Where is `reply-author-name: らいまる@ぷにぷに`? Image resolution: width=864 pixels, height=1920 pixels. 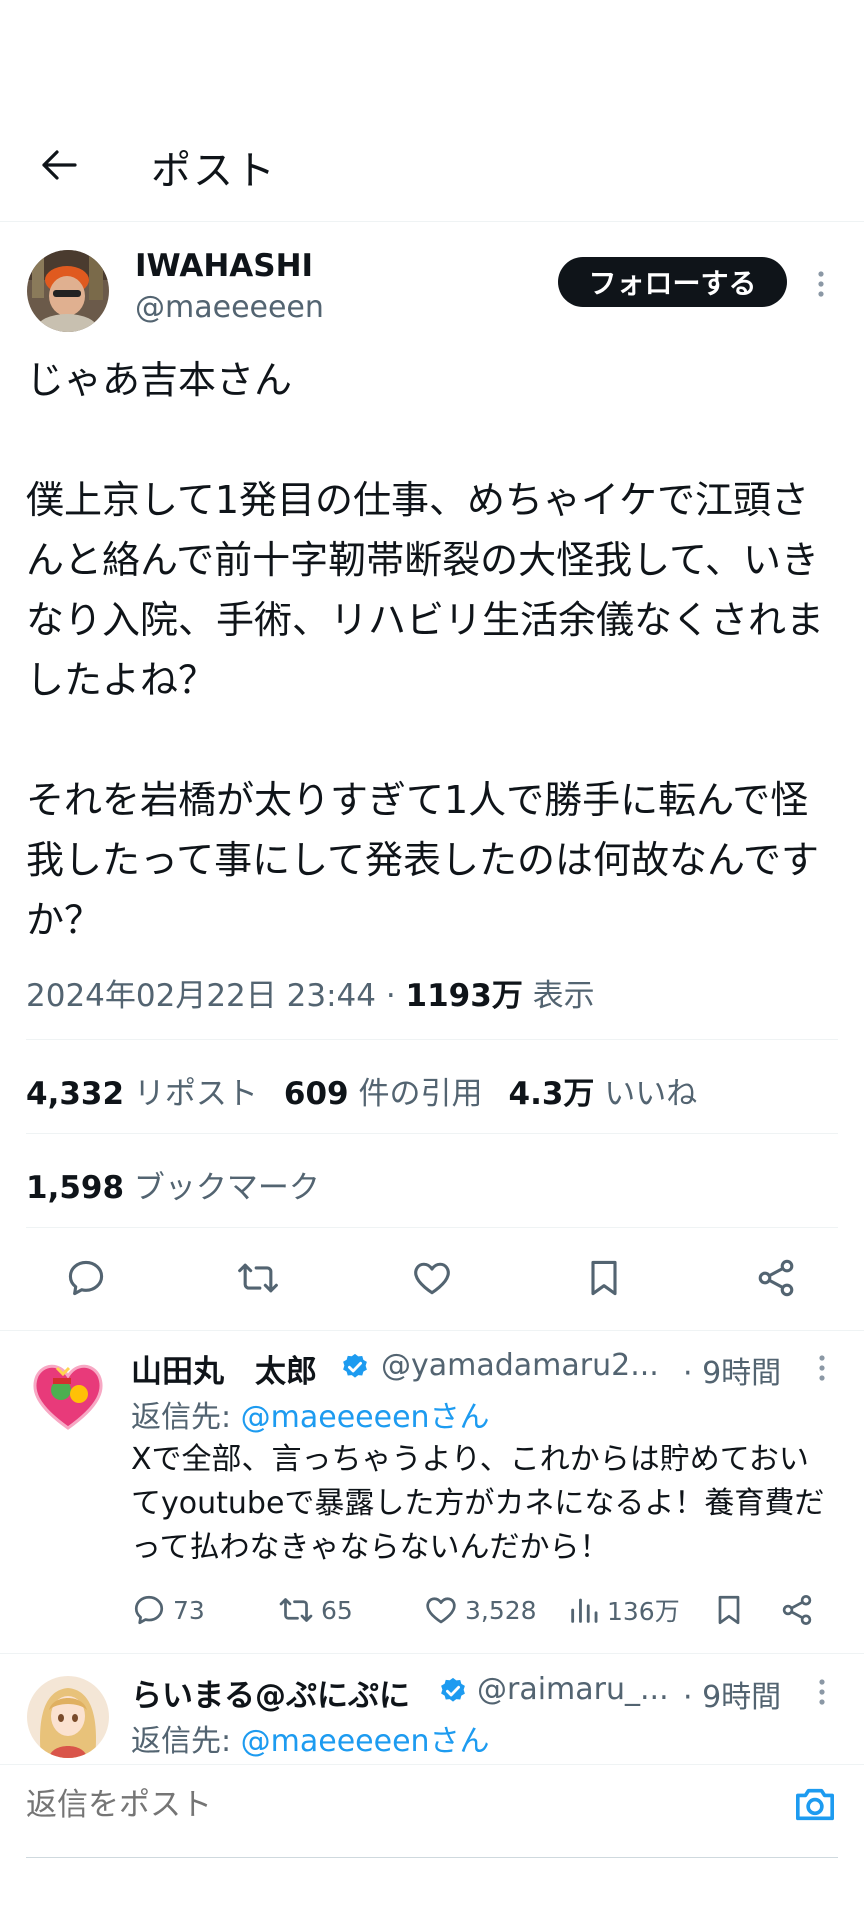 reply-author-name: らいまる@ぷにぷに is located at coordinates (270, 1692).